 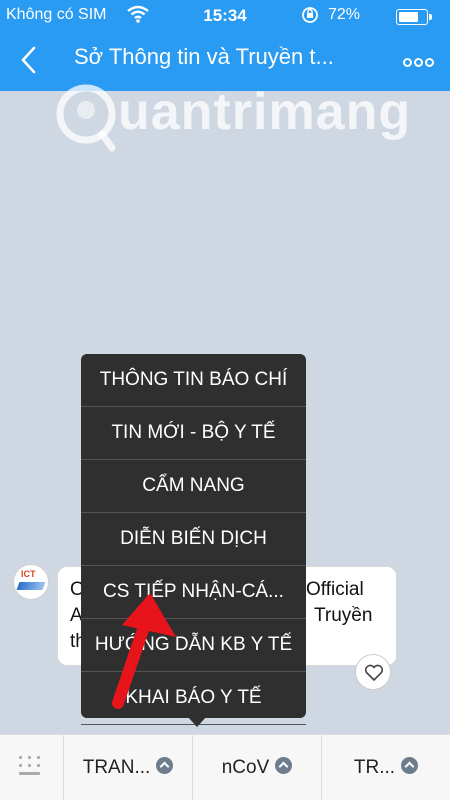 I want to click on clock: 15:34, so click(x=225, y=15).